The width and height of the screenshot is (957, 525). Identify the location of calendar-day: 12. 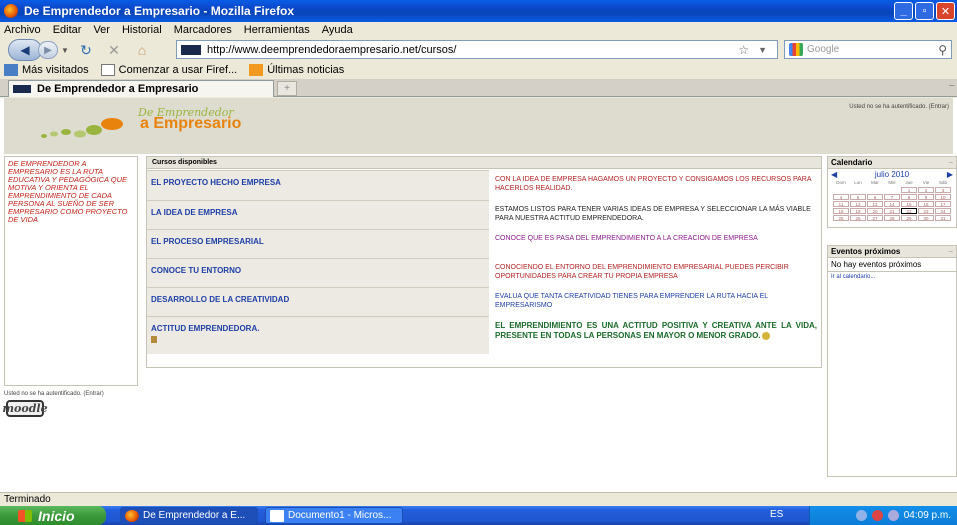
(858, 204).